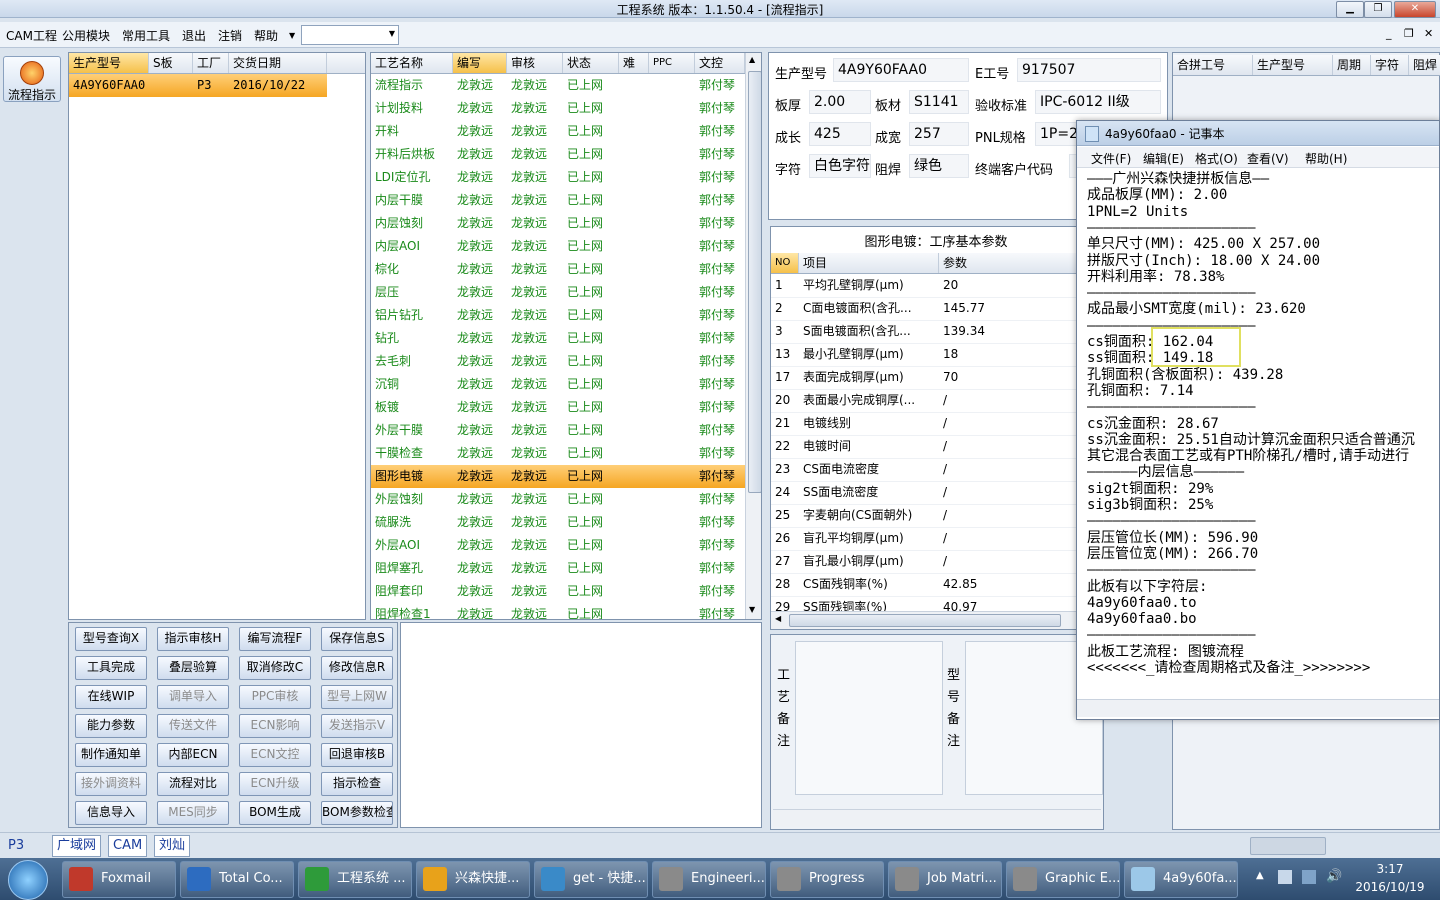 Image resolution: width=1440 pixels, height=900 pixels. Describe the element at coordinates (275, 697) in the screenshot. I see `action-button: PPC审核` at that location.